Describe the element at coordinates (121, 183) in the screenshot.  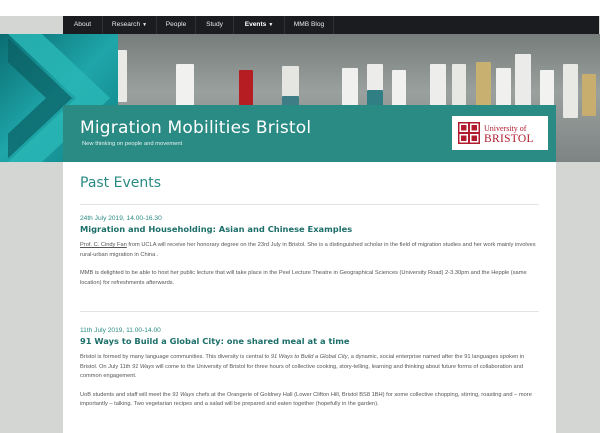
I see `page-title: Past Events` at that location.